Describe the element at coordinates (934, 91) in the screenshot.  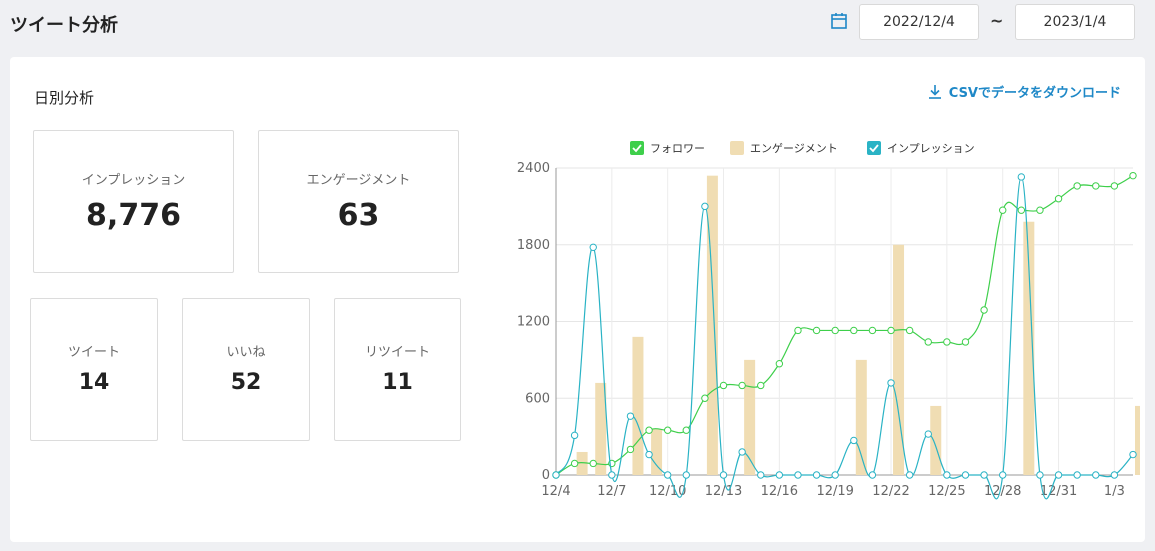
I see `download-icon` at that location.